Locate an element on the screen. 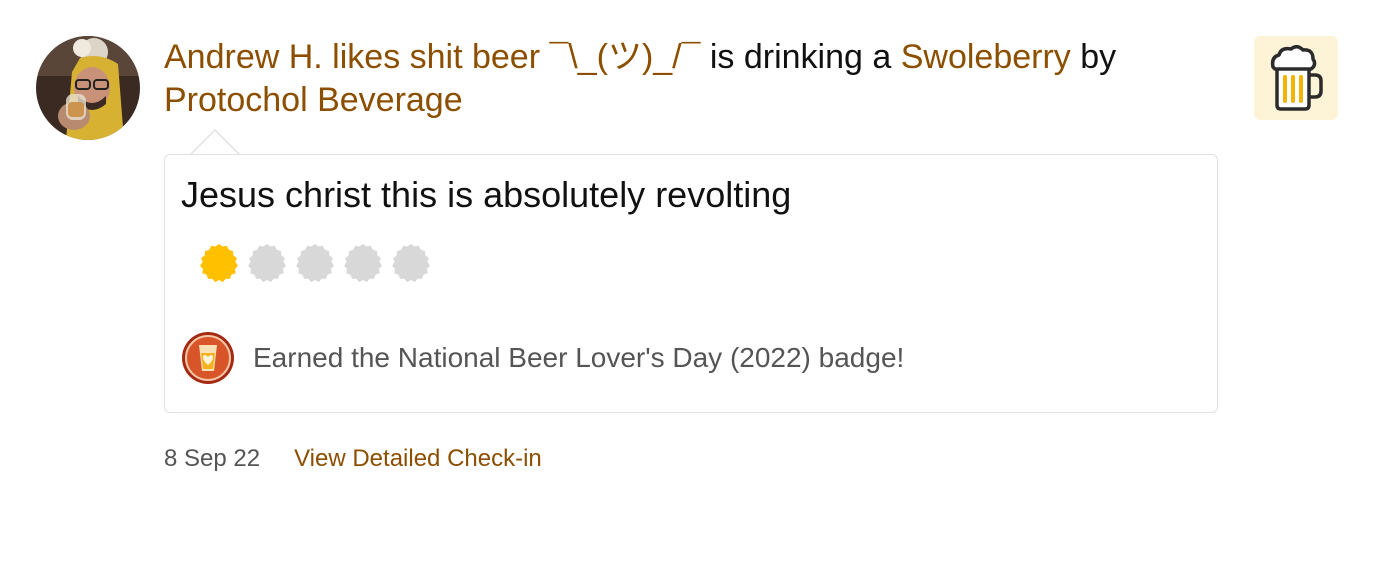 The width and height of the screenshot is (1382, 574). checkin-footer: 8 Sep 22 View Detailed Check-in is located at coordinates (353, 459).